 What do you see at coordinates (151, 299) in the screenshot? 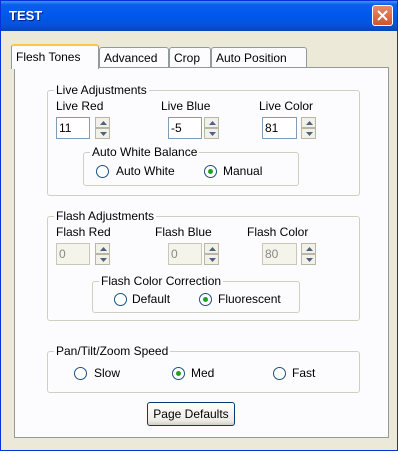
I see `default-label: Default` at bounding box center [151, 299].